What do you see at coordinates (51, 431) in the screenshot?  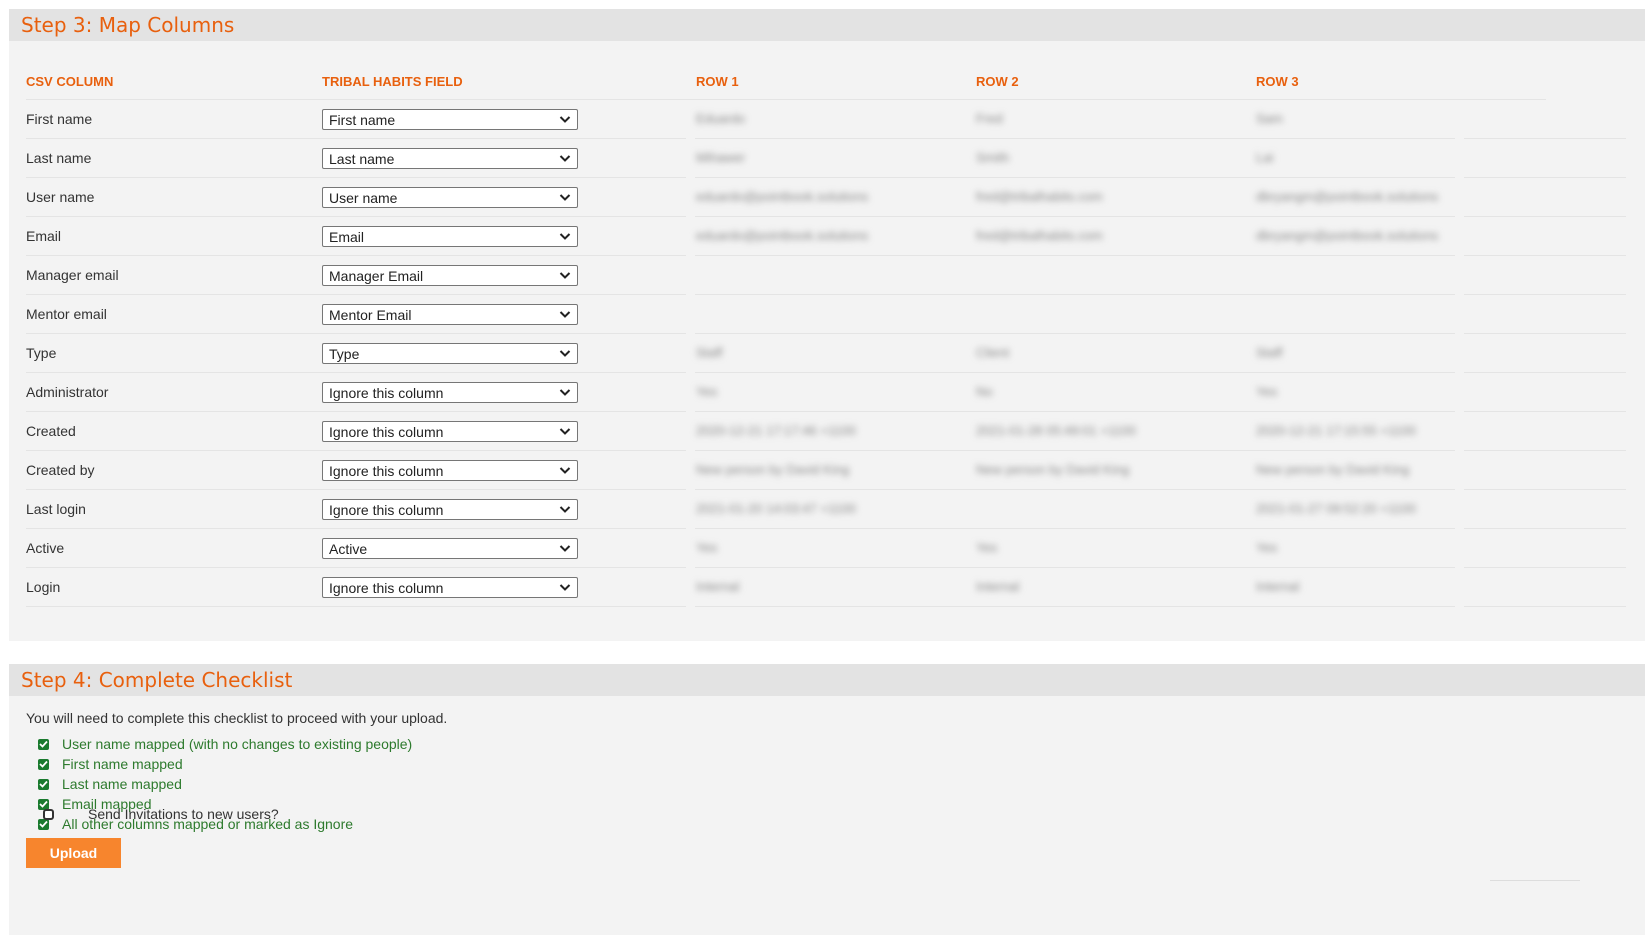 I see `csv-column-name: Created` at bounding box center [51, 431].